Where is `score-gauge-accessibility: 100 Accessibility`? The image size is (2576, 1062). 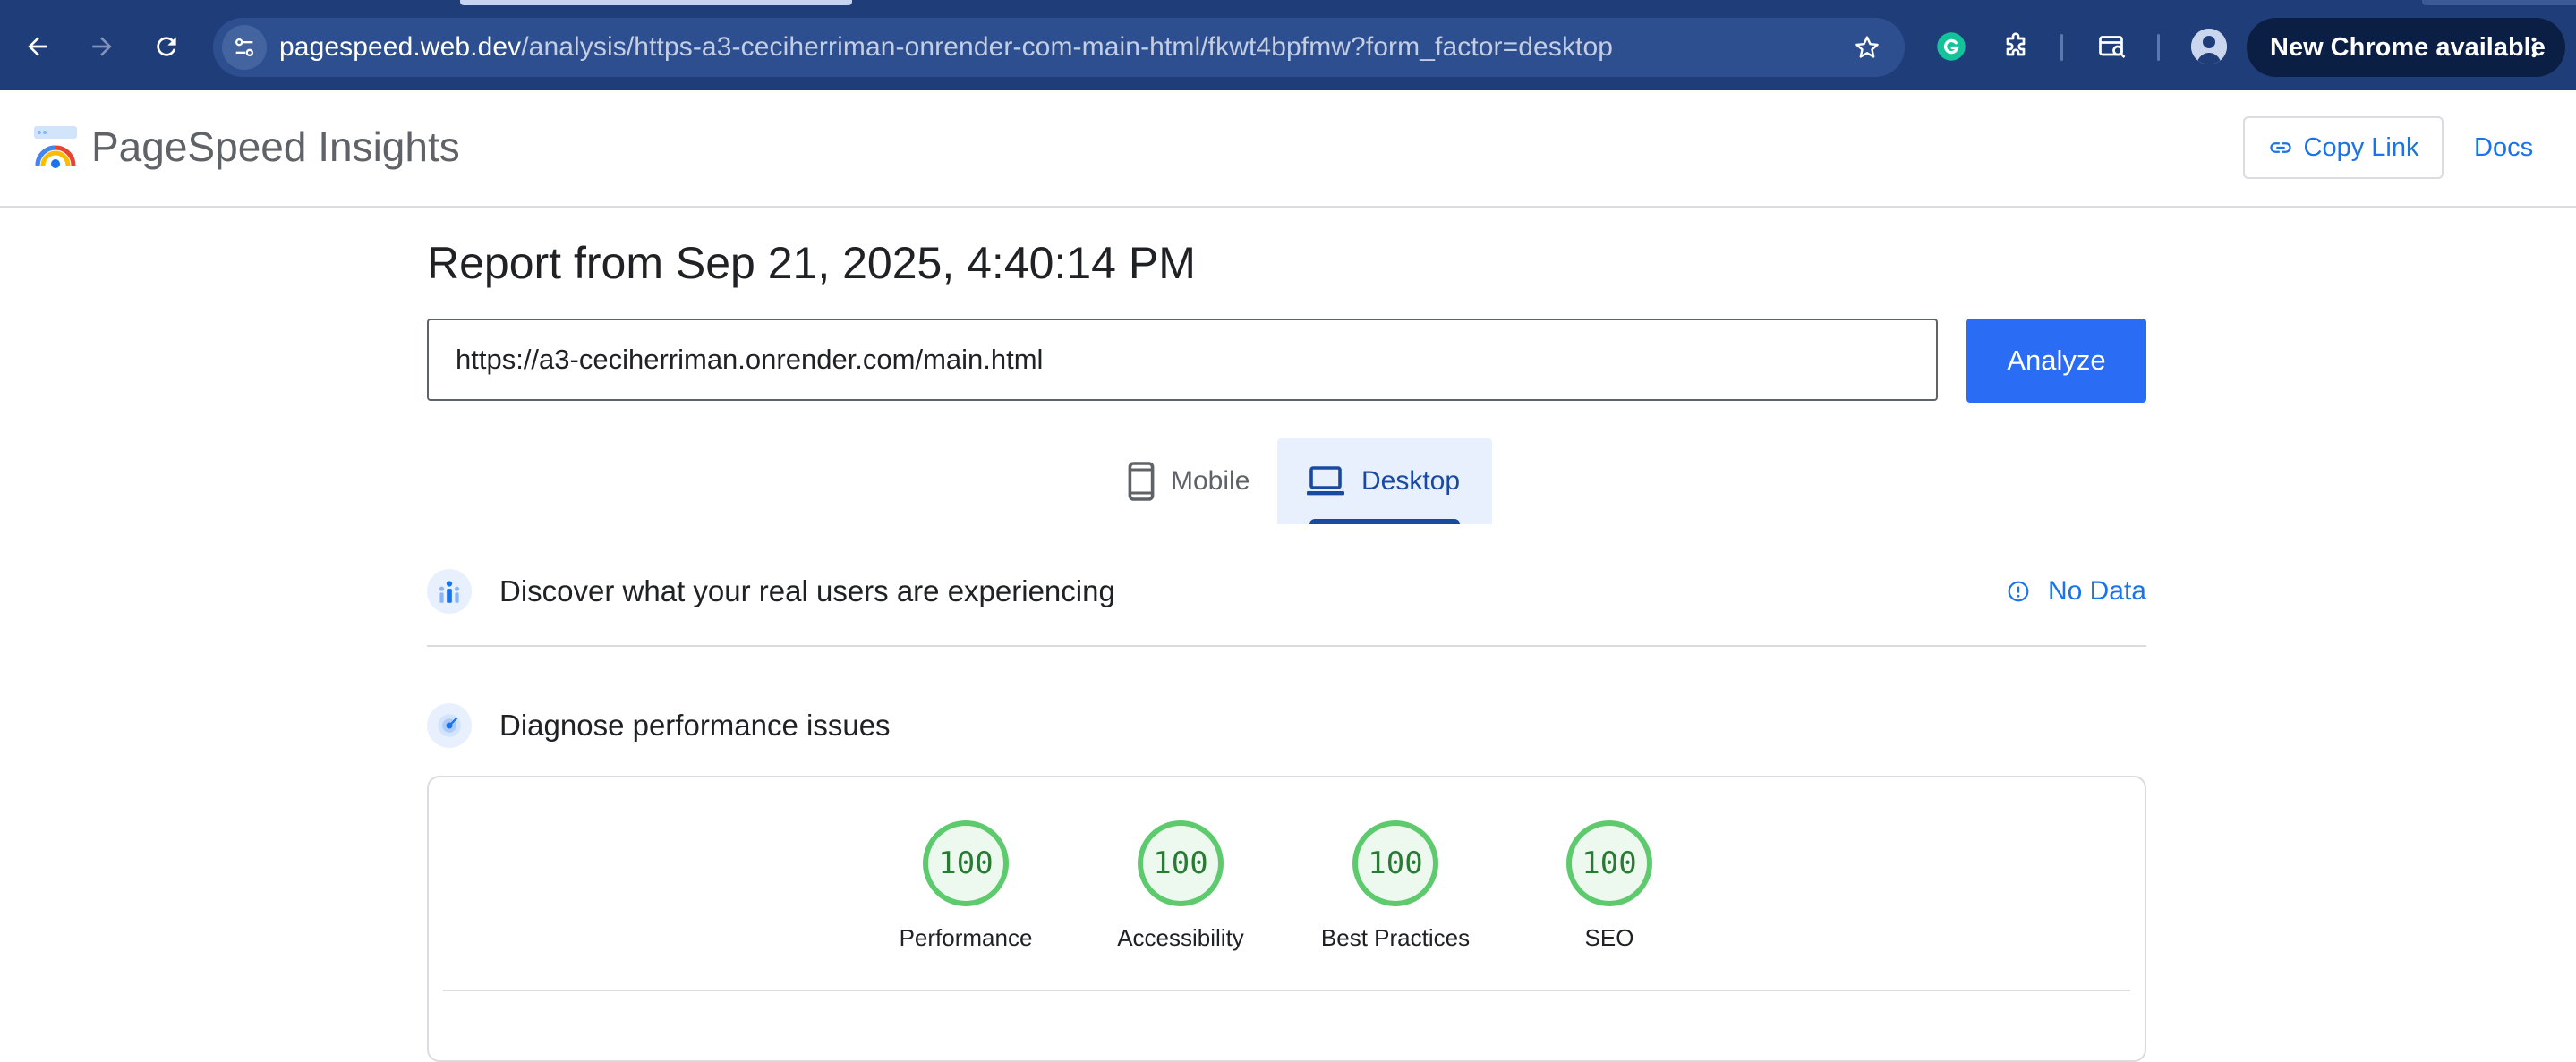 score-gauge-accessibility: 100 Accessibility is located at coordinates (1180, 886).